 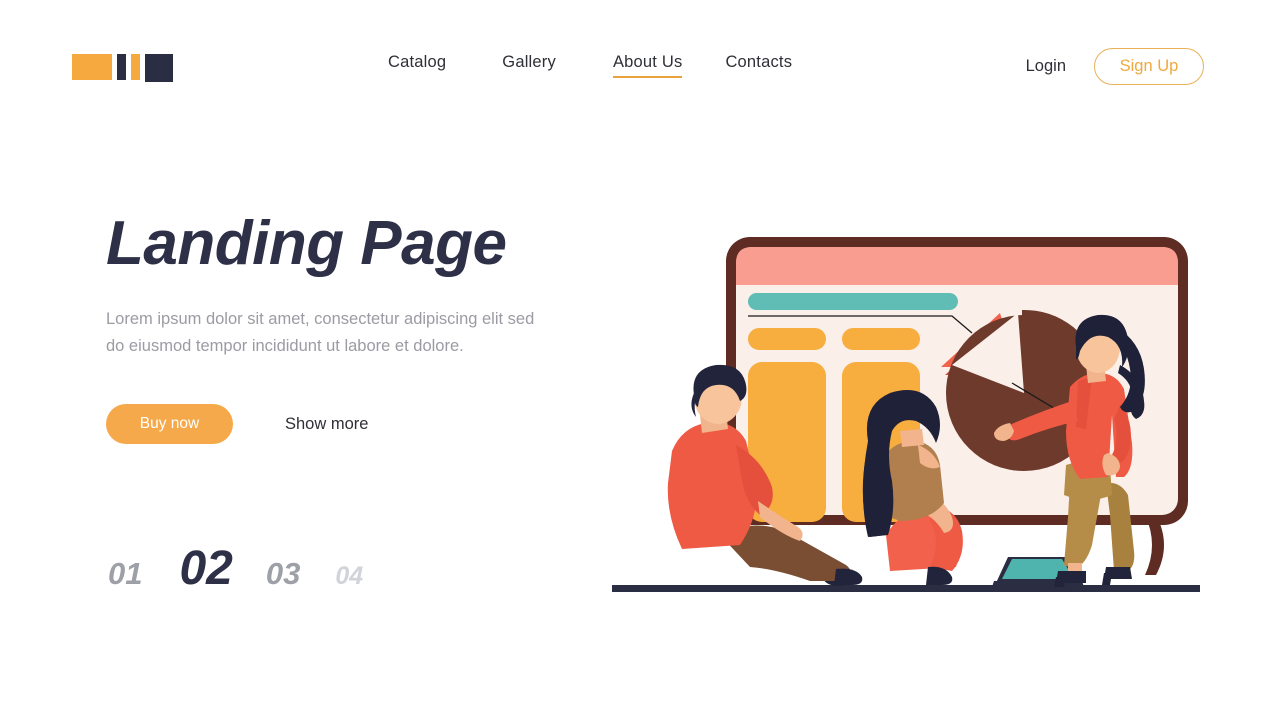 I want to click on slide-number-03: 03, so click(x=283, y=573).